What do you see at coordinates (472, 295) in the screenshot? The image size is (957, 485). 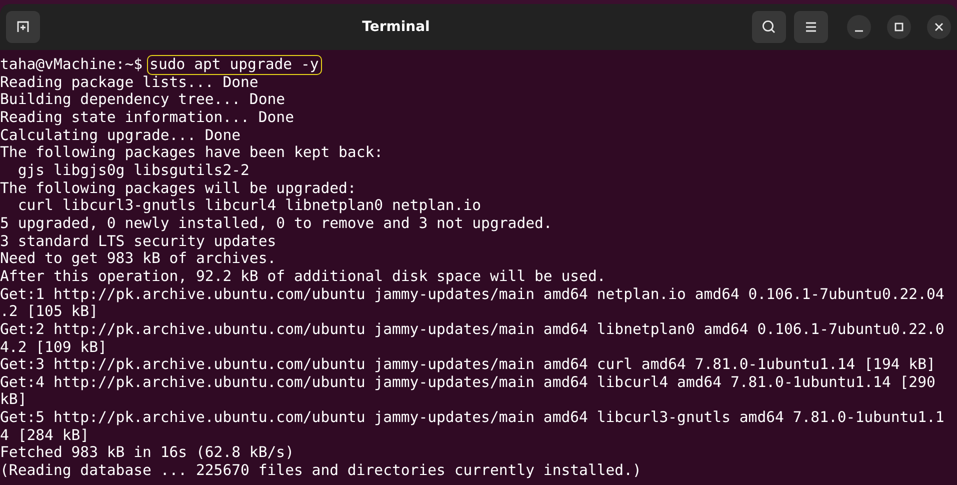 I see `output-line: Get:1 http://pk.archive.ubuntu.com/ubuntu jammy-updates/main amd64 netplan.io amd64 0.106.1-7ubuntu0.22.04` at bounding box center [472, 295].